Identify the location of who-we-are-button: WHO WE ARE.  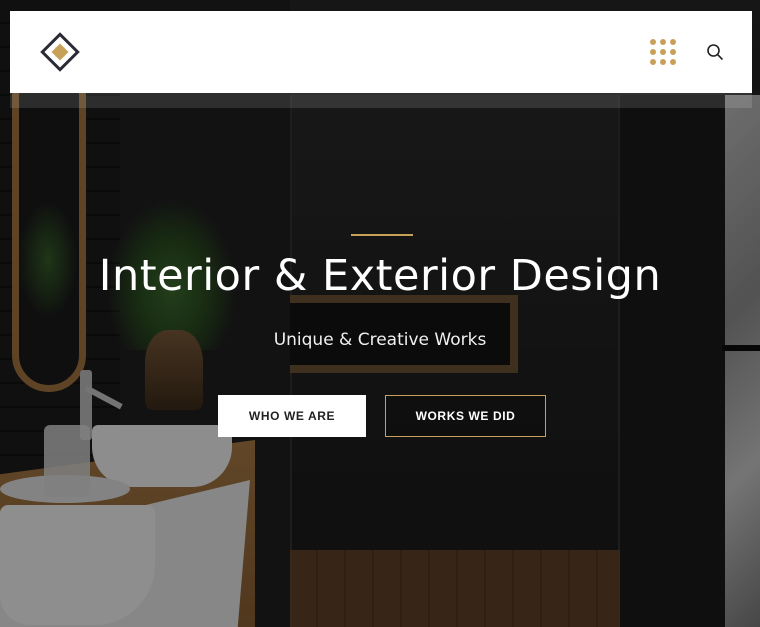
(292, 416).